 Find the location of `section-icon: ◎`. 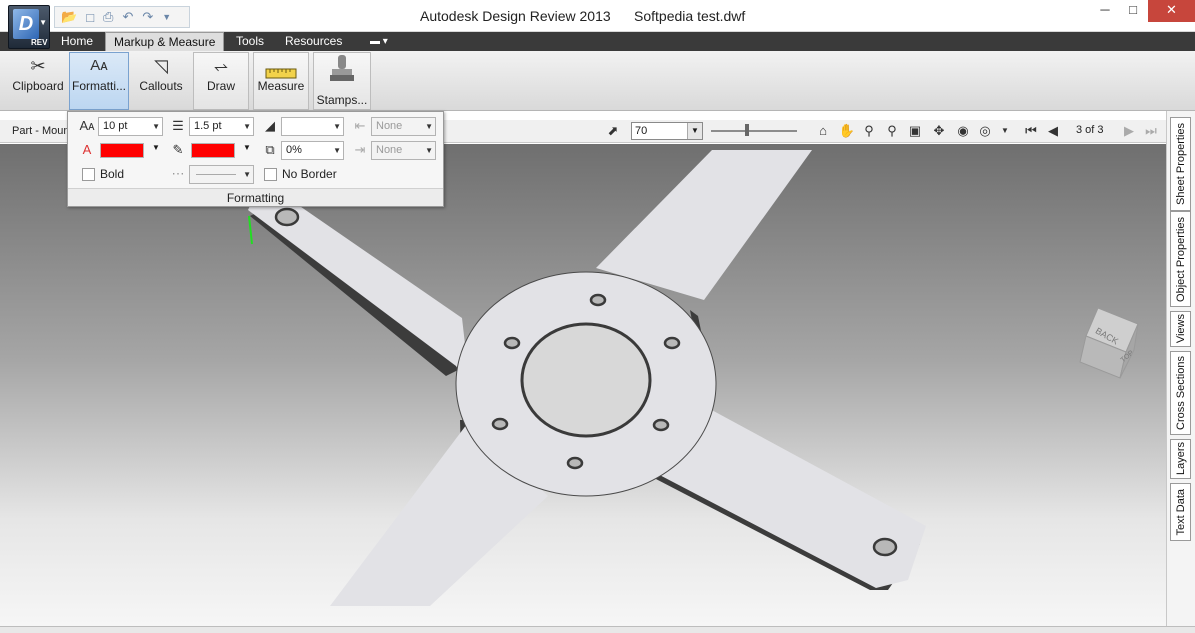

section-icon: ◎ is located at coordinates (985, 131).